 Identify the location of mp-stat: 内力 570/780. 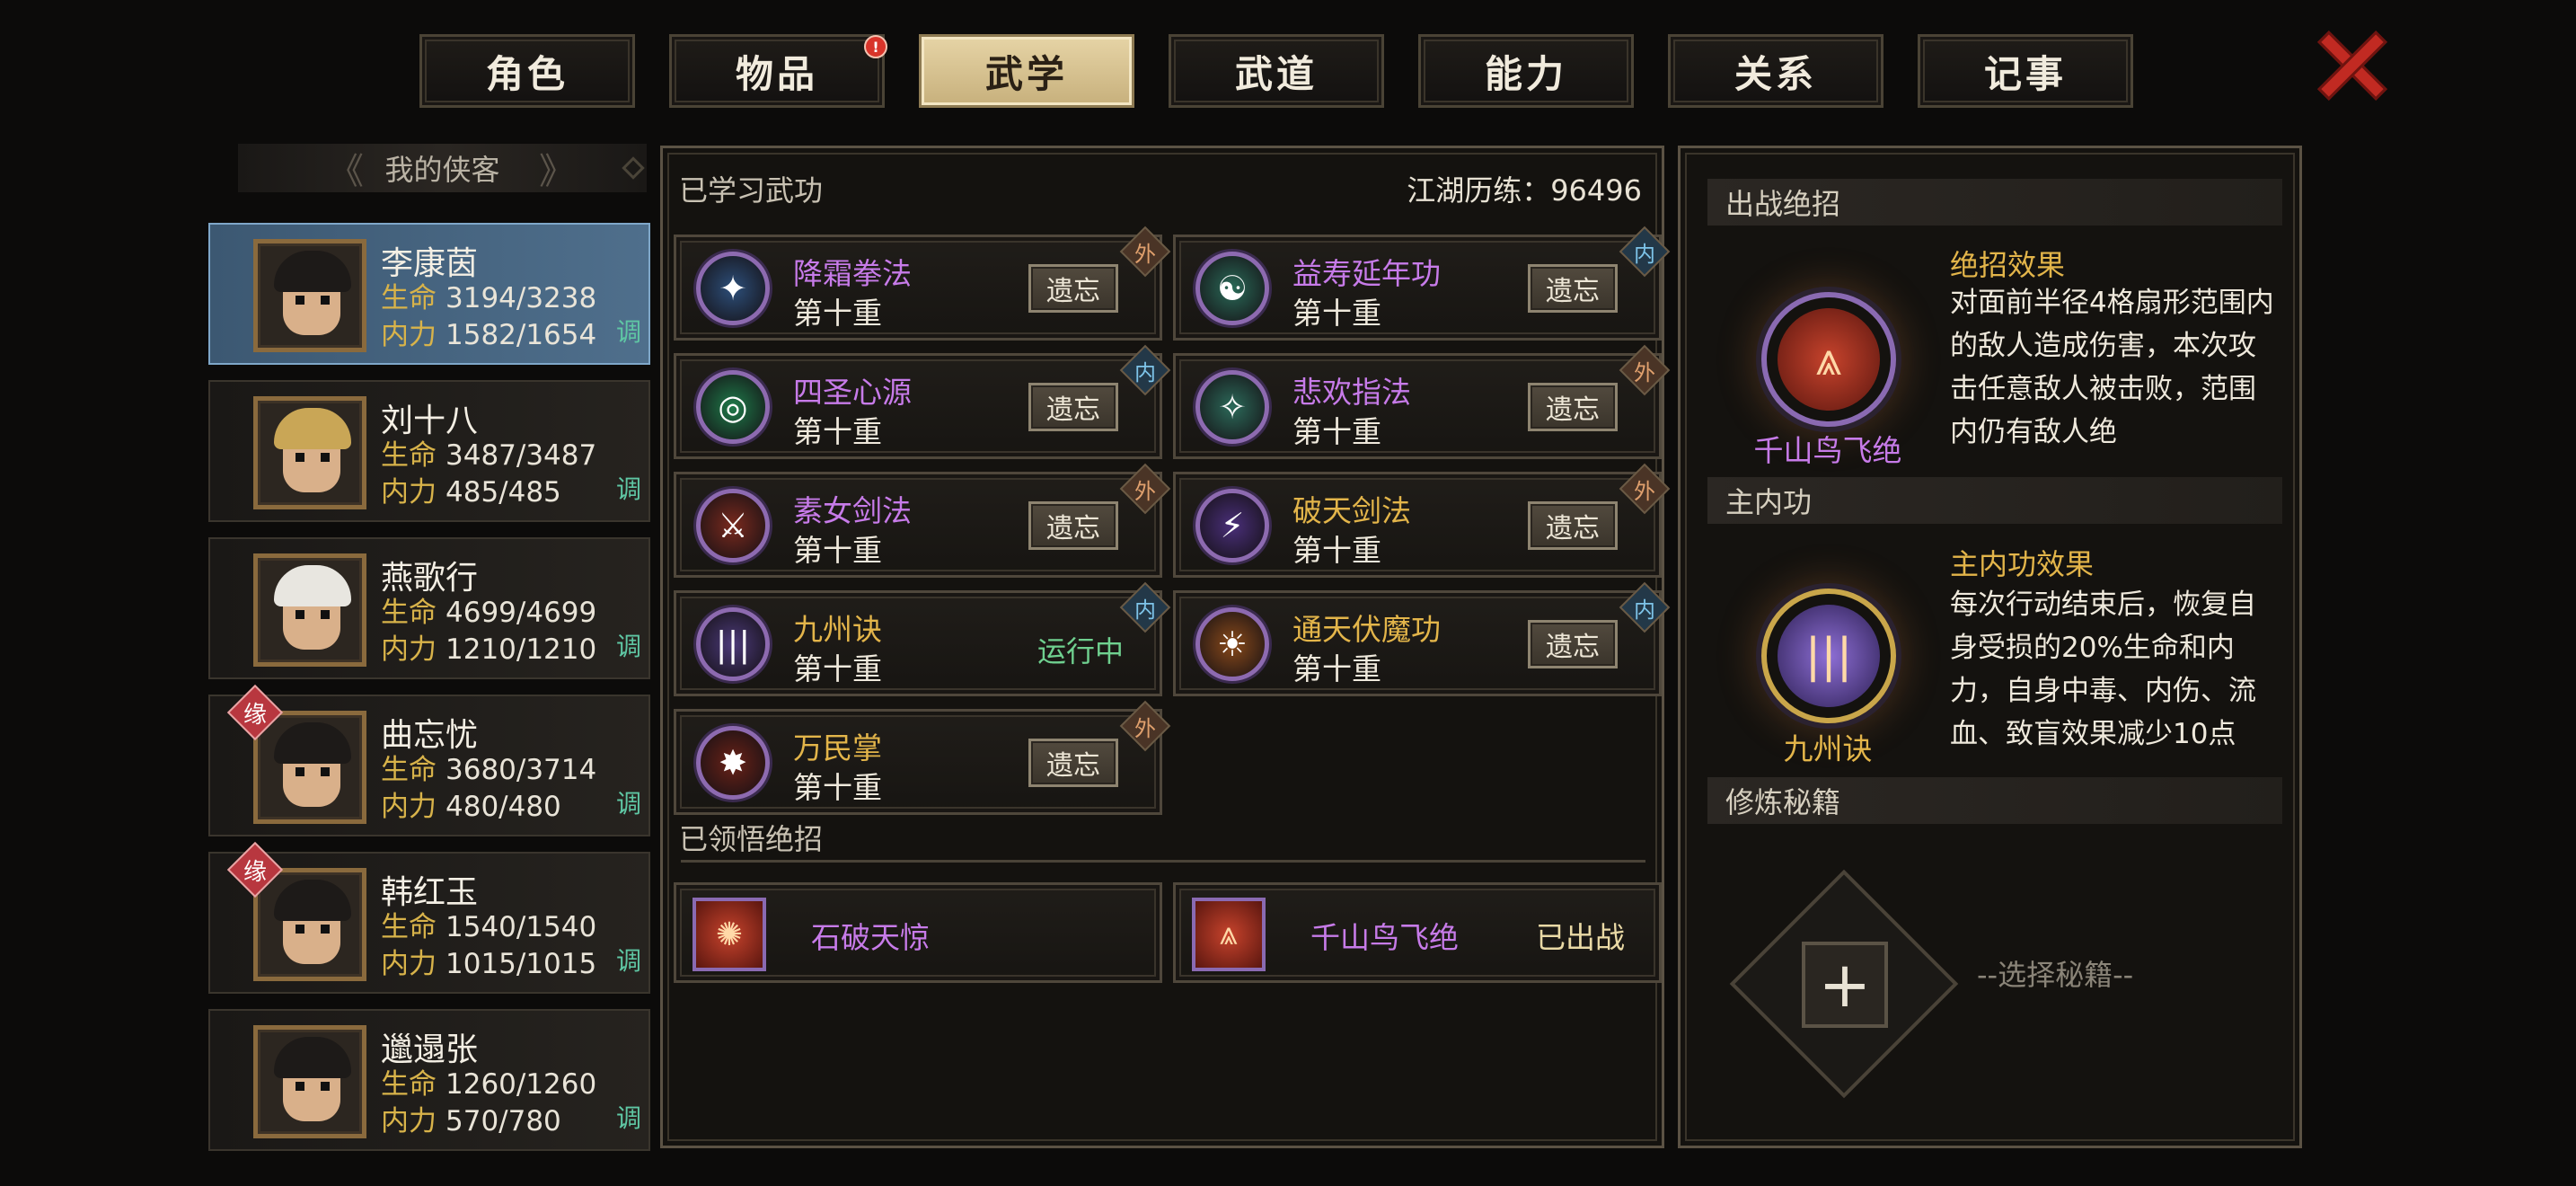
(471, 1121).